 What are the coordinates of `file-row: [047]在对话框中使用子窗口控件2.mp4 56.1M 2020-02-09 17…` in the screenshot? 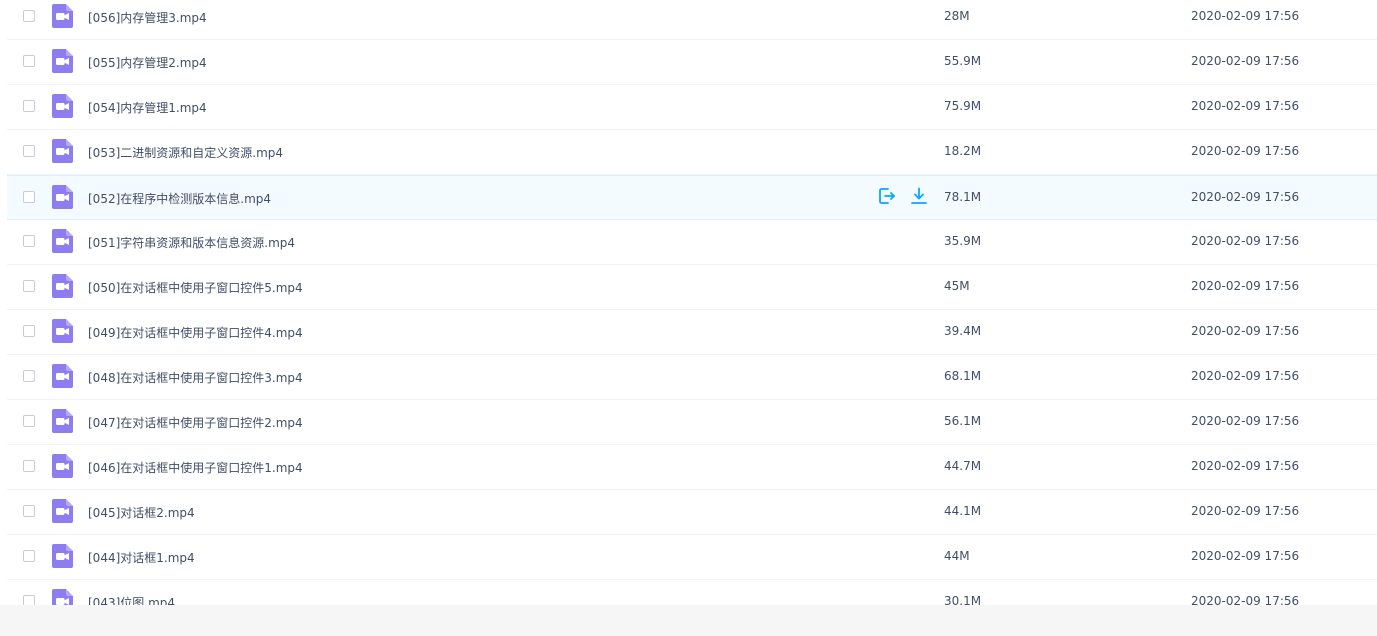 It's located at (692, 422).